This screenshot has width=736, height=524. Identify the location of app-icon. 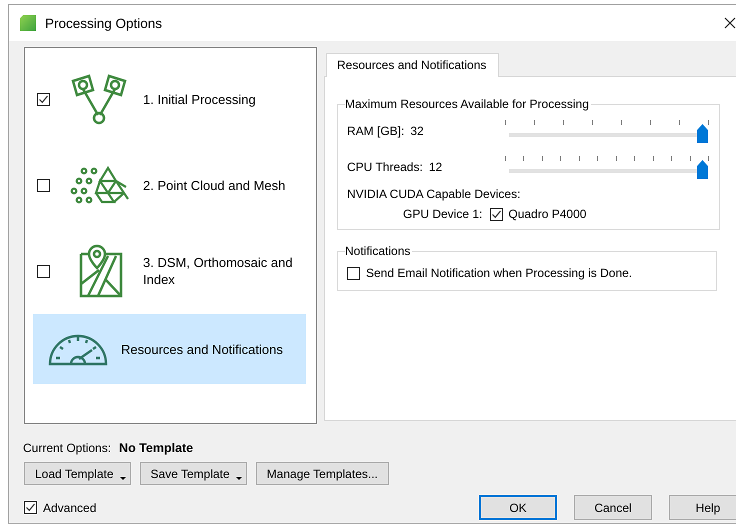
(28, 23).